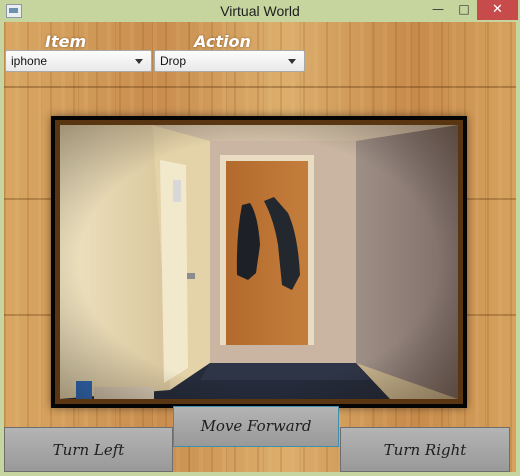 This screenshot has height=476, width=520. I want to click on maximize-button: □, so click(464, 10).